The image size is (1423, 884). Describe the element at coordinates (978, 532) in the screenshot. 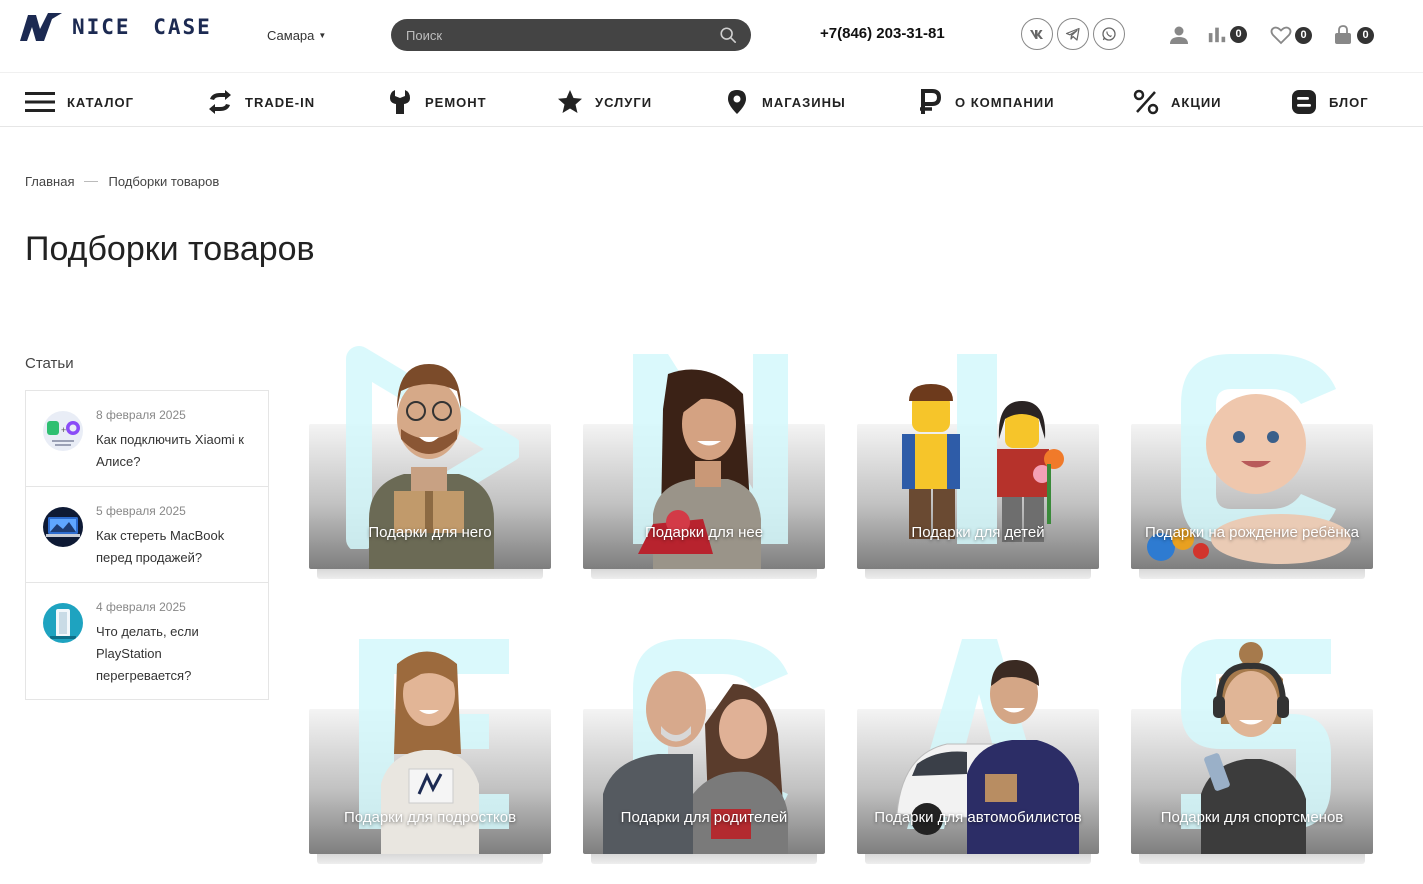

I see `card-label: Подарки для детей` at that location.